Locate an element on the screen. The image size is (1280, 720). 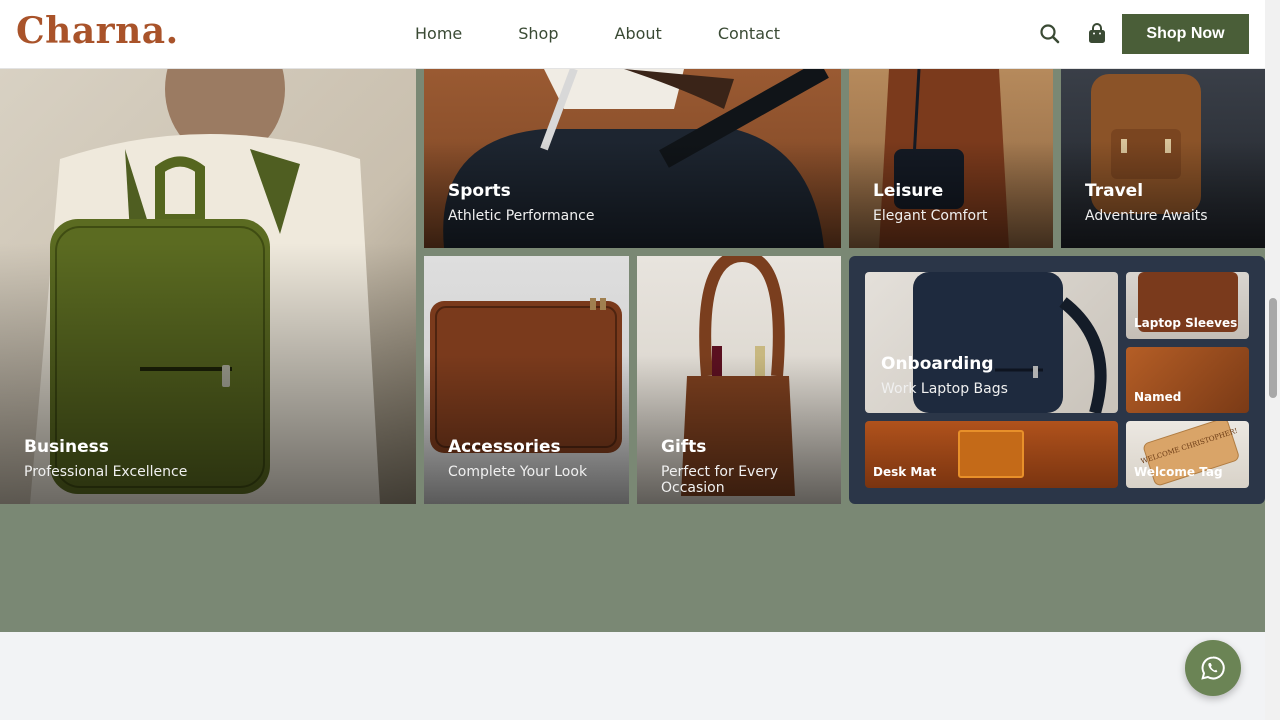
card-subtitle: Elegant Comfort is located at coordinates (930, 216).